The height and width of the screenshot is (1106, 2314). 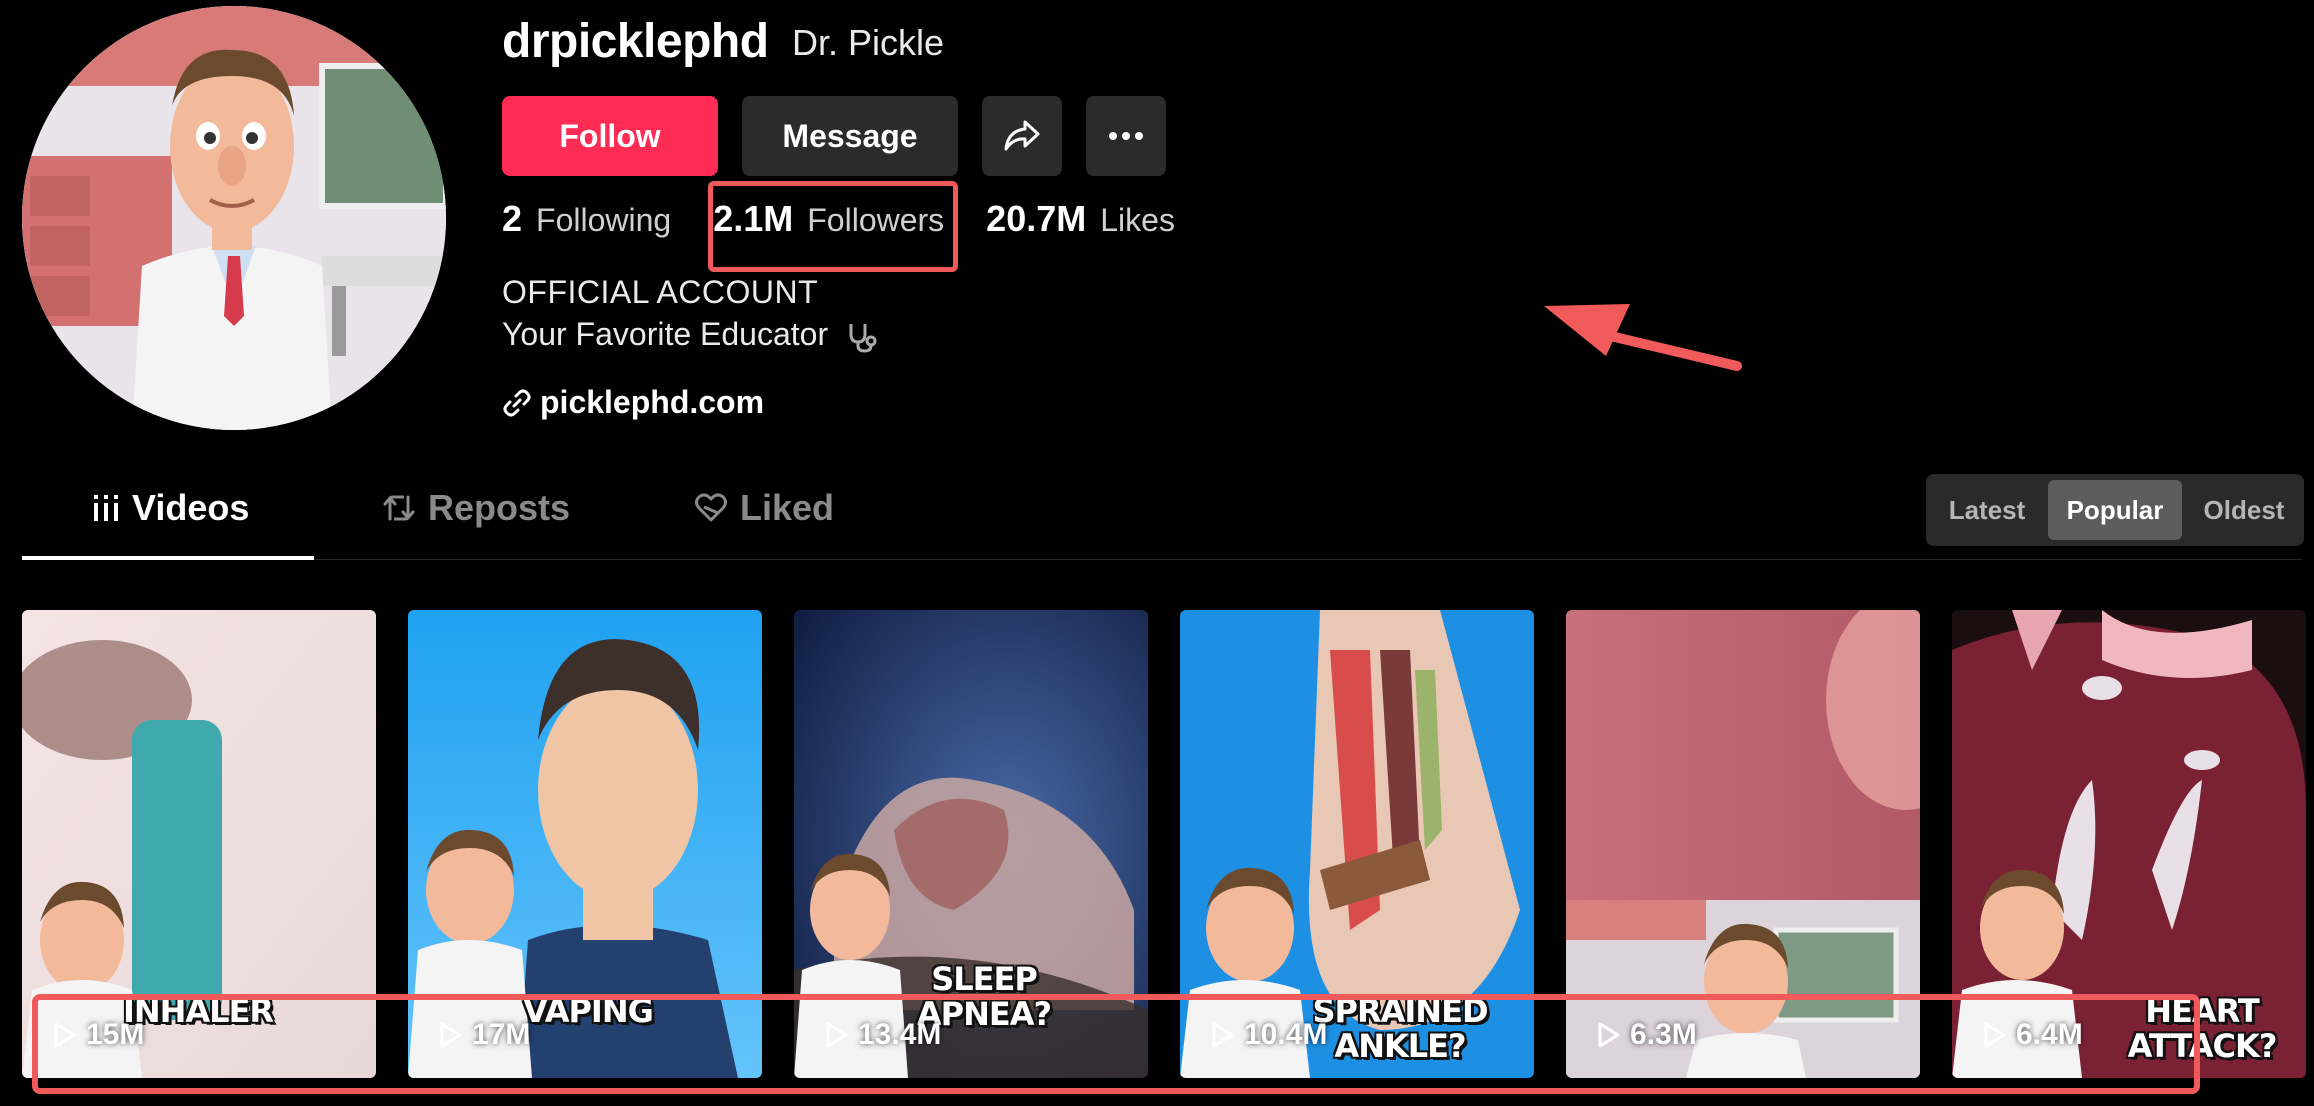 I want to click on followers-stat: 2.1M Followers, so click(x=828, y=219).